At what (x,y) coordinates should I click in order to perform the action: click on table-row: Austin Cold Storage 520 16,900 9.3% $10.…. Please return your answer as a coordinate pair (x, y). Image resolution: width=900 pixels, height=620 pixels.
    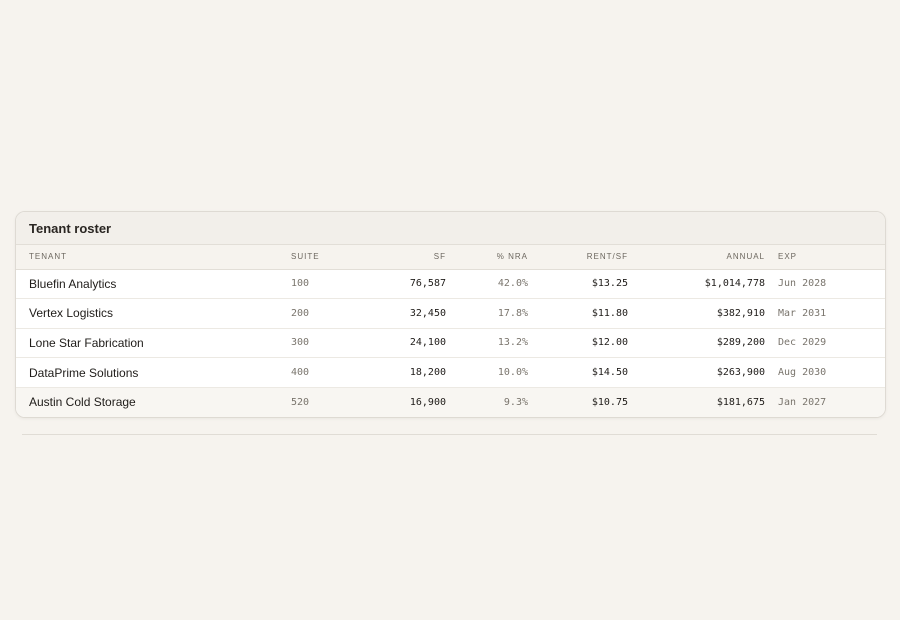
    Looking at the image, I should click on (450, 402).